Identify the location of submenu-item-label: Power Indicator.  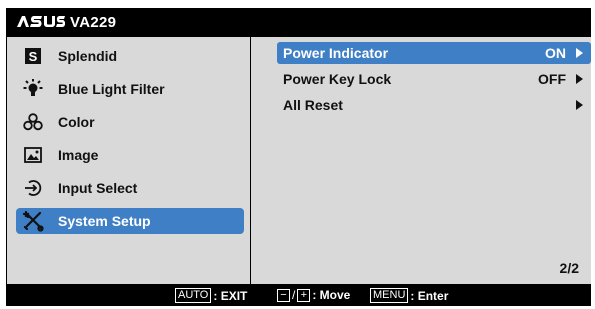
(336, 53).